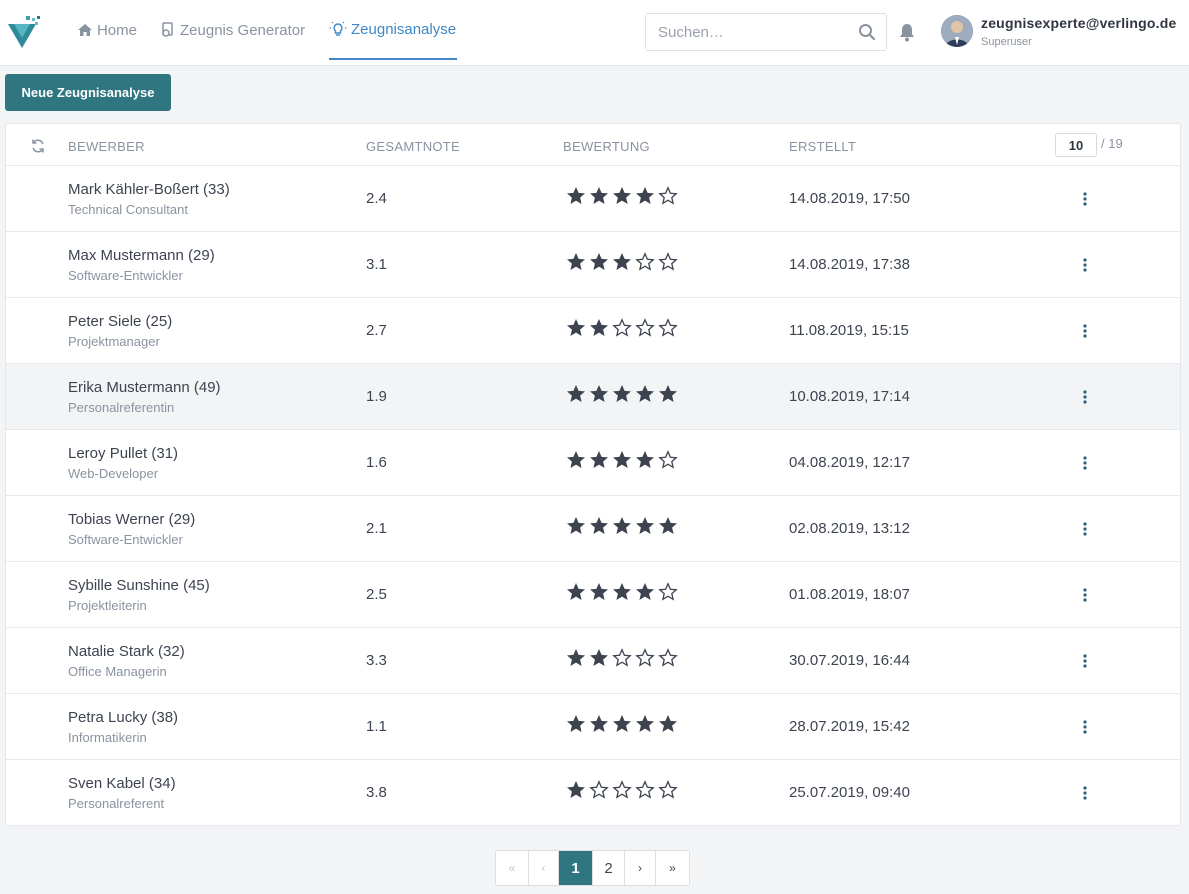 This screenshot has width=1189, height=894. What do you see at coordinates (120, 321) in the screenshot?
I see `applicant-name: Peter Siele (25)` at bounding box center [120, 321].